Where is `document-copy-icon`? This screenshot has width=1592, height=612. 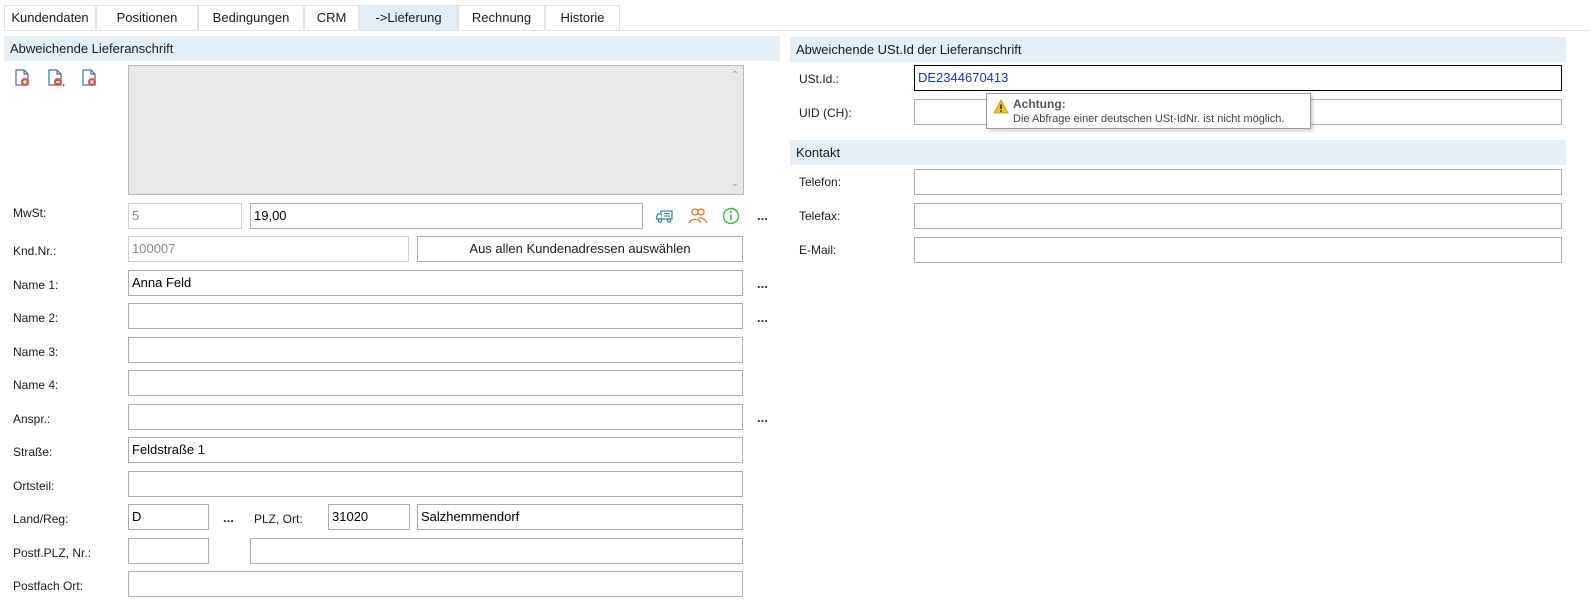
document-copy-icon is located at coordinates (56, 78).